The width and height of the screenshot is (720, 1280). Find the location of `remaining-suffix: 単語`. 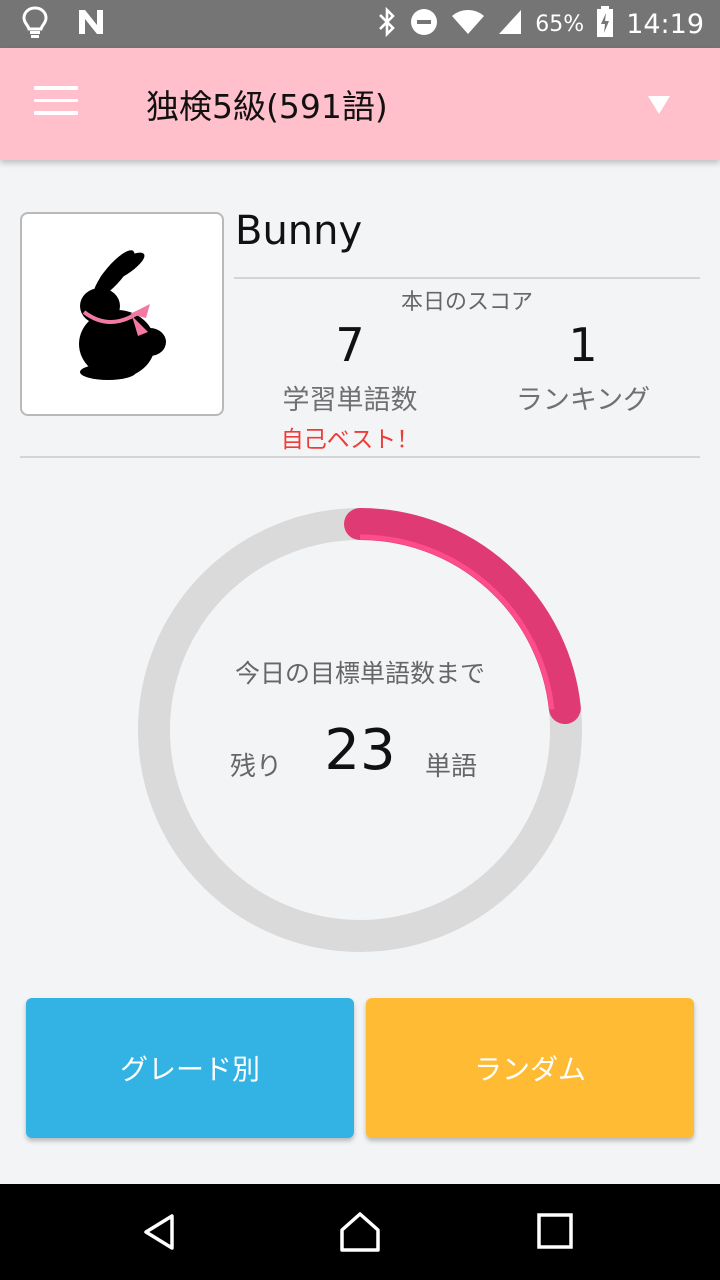

remaining-suffix: 単語 is located at coordinates (451, 767).